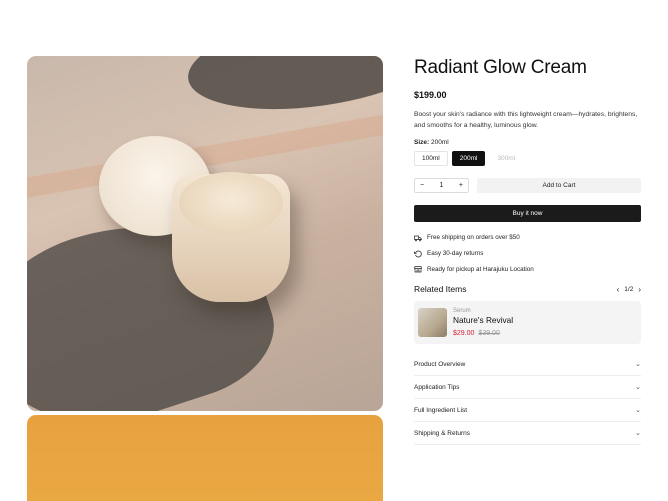 This screenshot has width=668, height=501. I want to click on accordion-label: Shipping & Returns, so click(442, 433).